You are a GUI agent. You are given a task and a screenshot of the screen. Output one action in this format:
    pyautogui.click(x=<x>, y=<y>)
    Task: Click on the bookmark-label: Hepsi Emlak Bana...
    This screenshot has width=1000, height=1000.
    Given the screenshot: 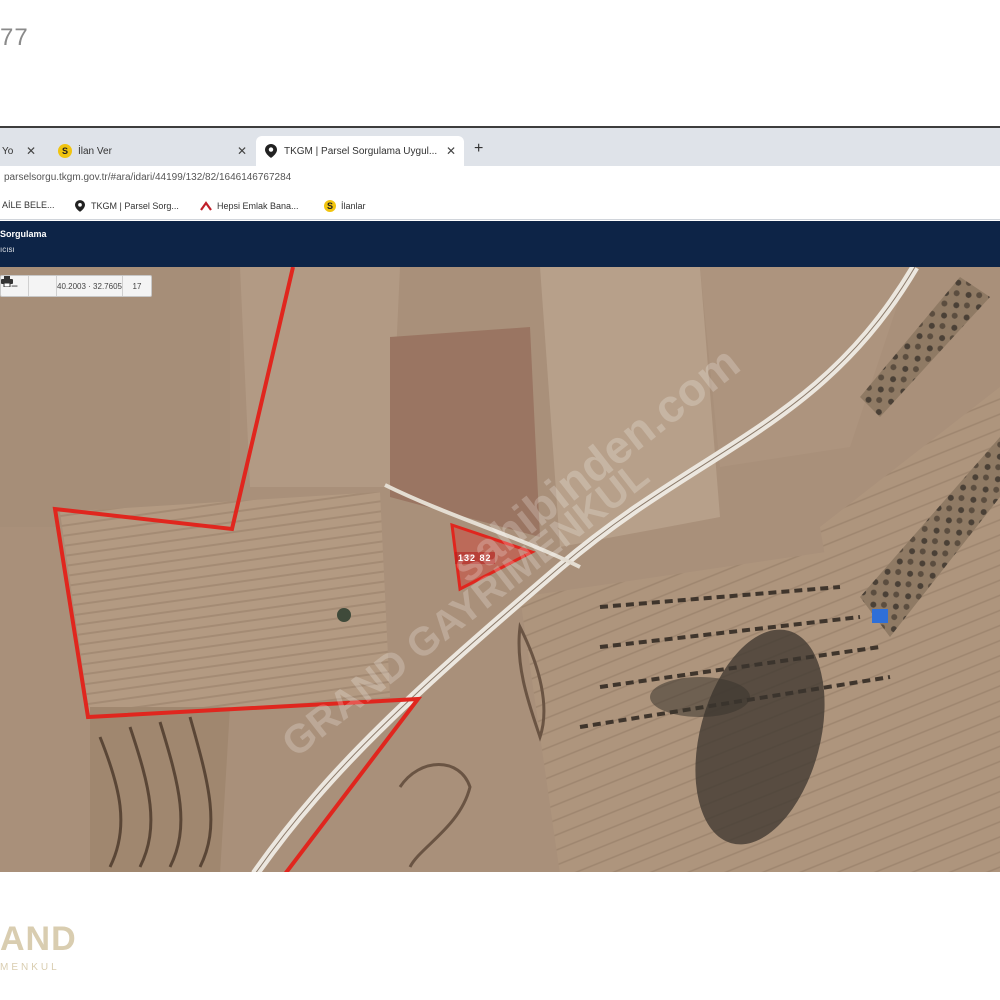 What is the action you would take?
    pyautogui.click(x=258, y=206)
    